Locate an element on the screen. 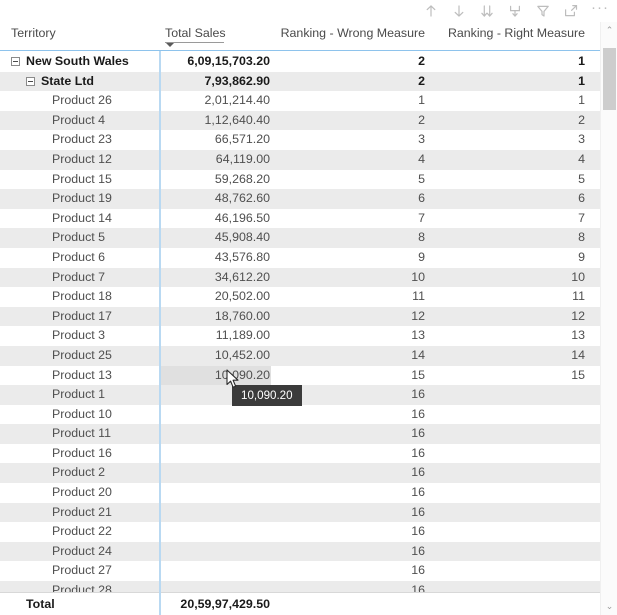  cell-total-sales: 46,196.50 is located at coordinates (242, 217).